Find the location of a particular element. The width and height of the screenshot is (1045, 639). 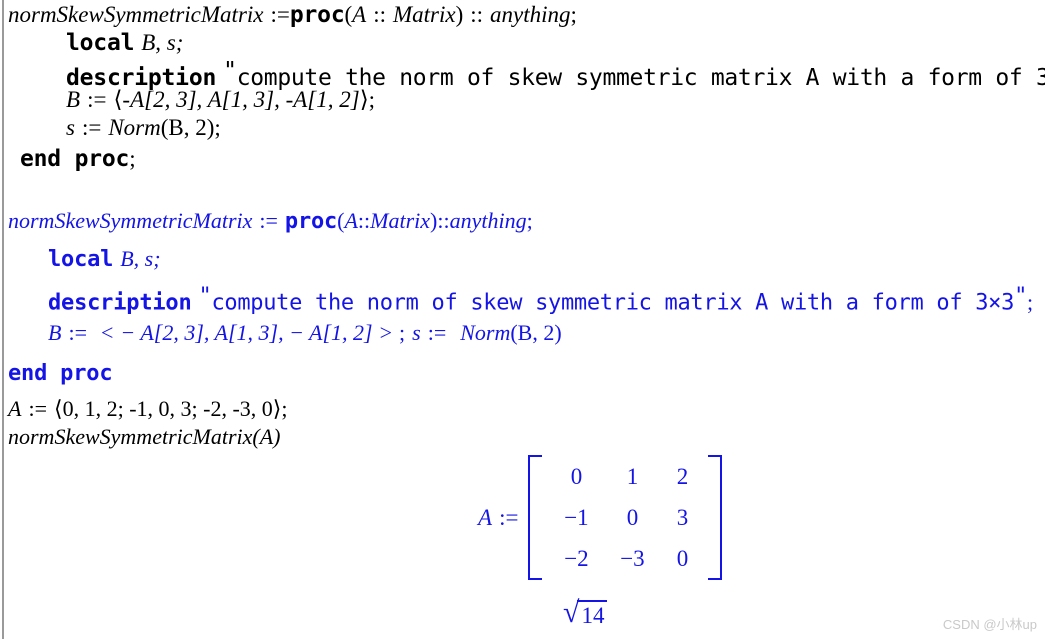

matrix-output: A:= 0 1 2 −1 0 3 −2 −3 0 is located at coordinates (600, 517).